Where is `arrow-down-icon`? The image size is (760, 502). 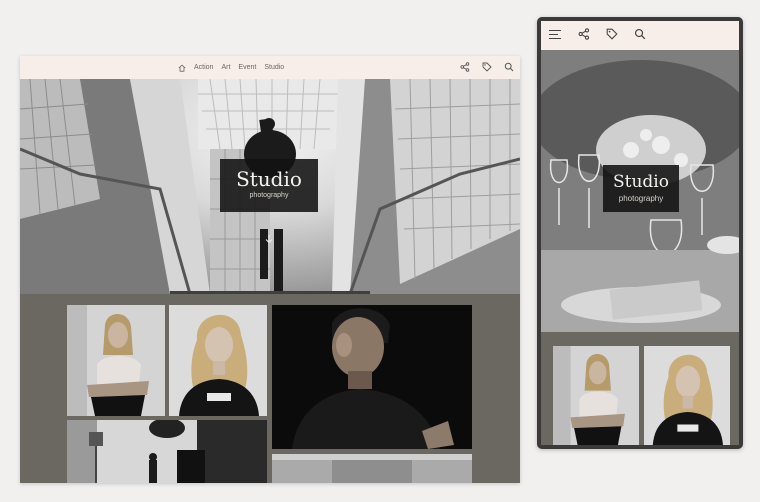 arrow-down-icon is located at coordinates (269, 240).